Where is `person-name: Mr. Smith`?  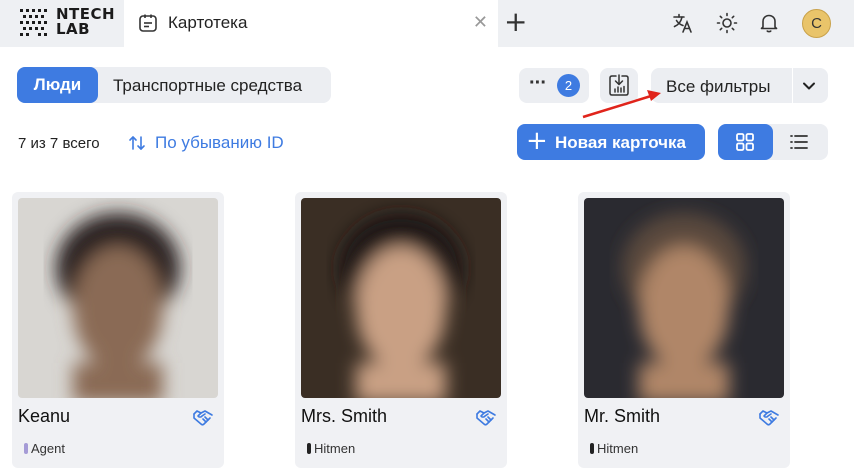
person-name: Mr. Smith is located at coordinates (622, 416).